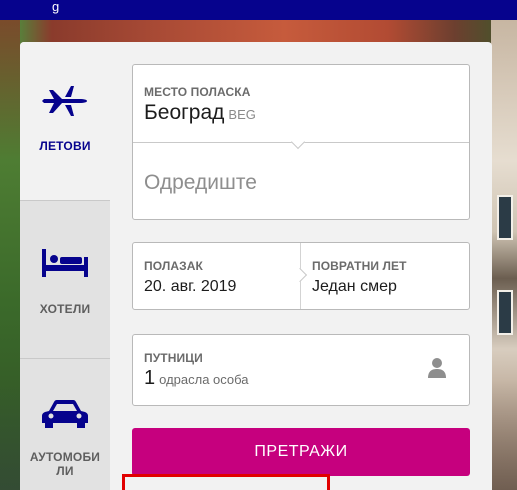 This screenshot has height=490, width=517. What do you see at coordinates (56, 7) in the screenshot?
I see `topbar-text: g` at bounding box center [56, 7].